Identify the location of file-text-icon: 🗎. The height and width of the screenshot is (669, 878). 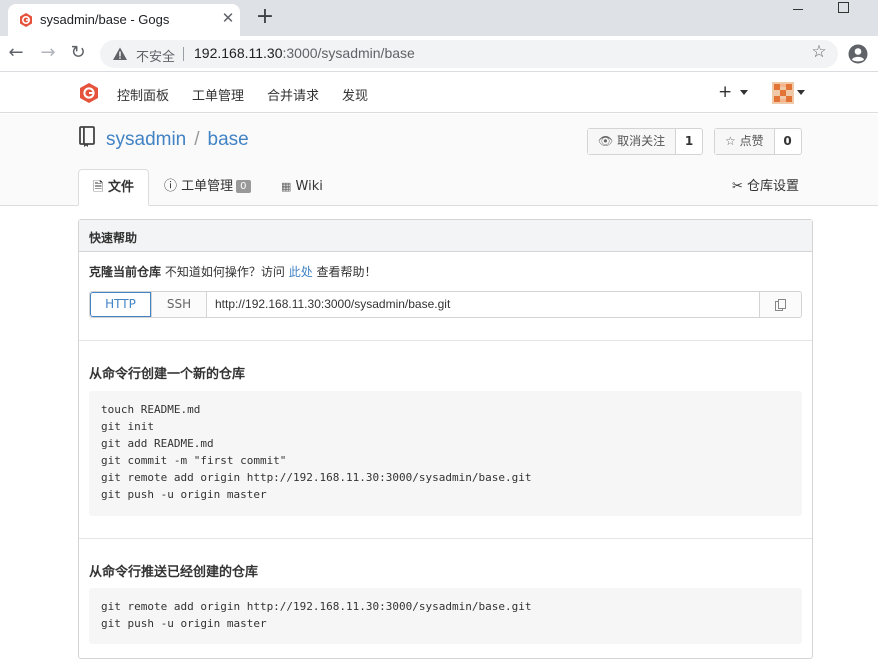
(98, 187).